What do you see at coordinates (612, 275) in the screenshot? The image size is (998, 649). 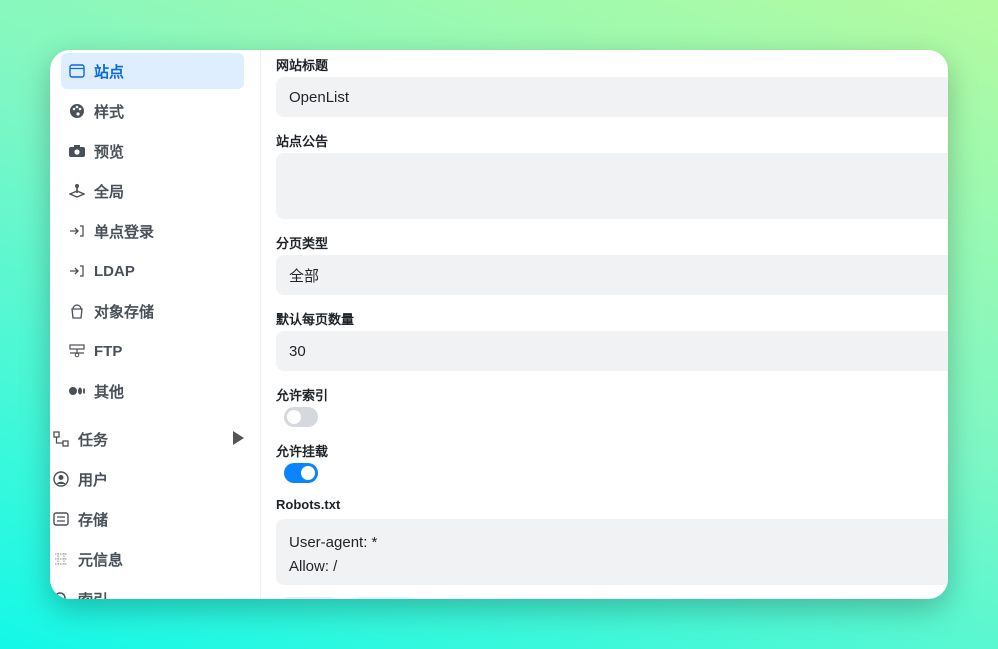 I see `pagination-select: 全部` at bounding box center [612, 275].